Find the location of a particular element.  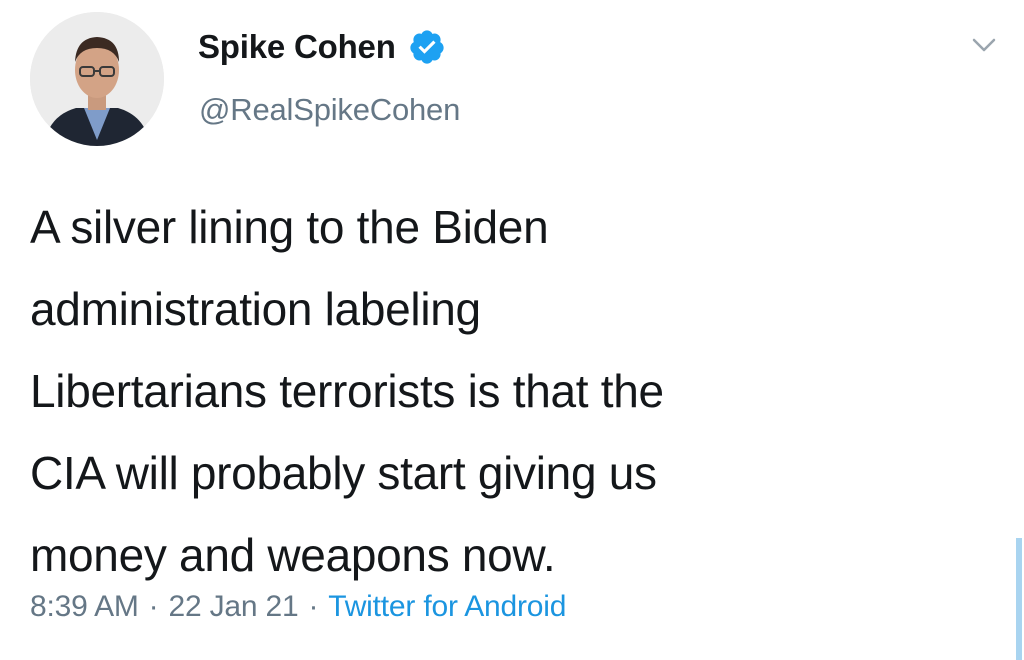

profile-photo-icon is located at coordinates (97, 79).